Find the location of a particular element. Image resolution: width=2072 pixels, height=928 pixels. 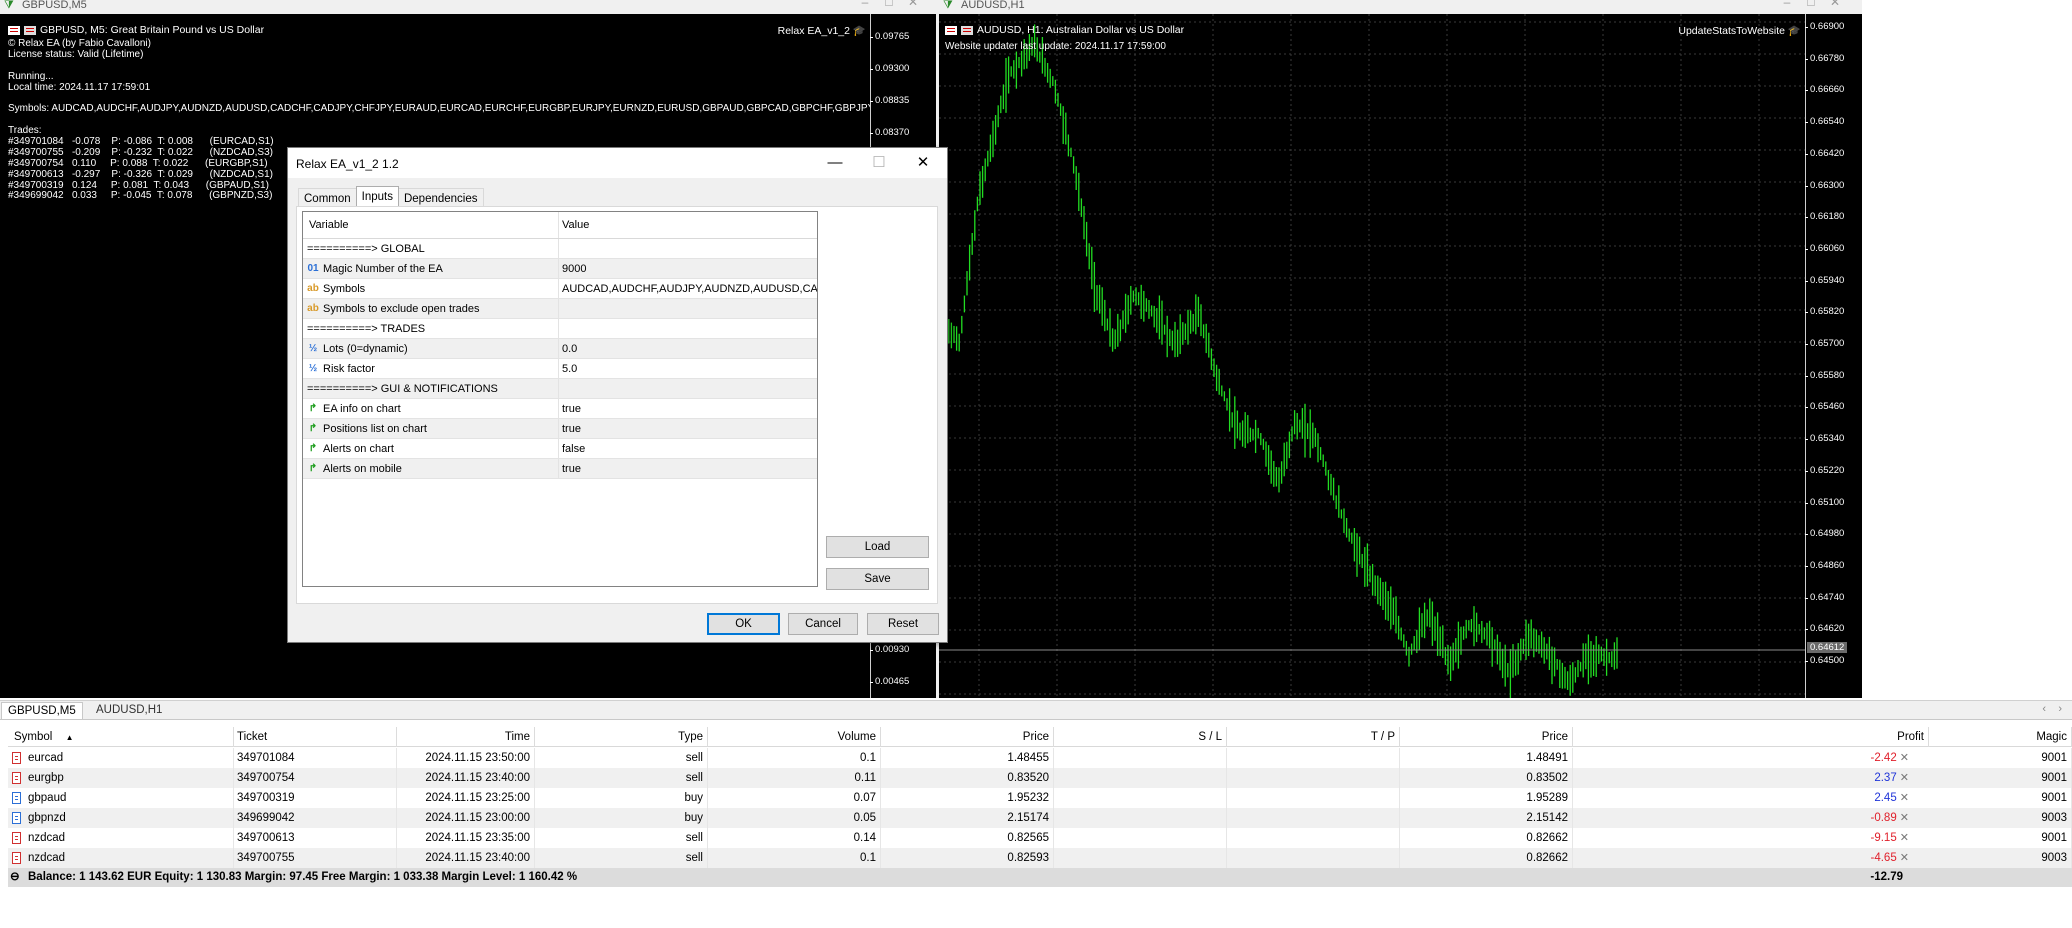

input-row: ab Symbols to exclude open trades is located at coordinates (560, 309).